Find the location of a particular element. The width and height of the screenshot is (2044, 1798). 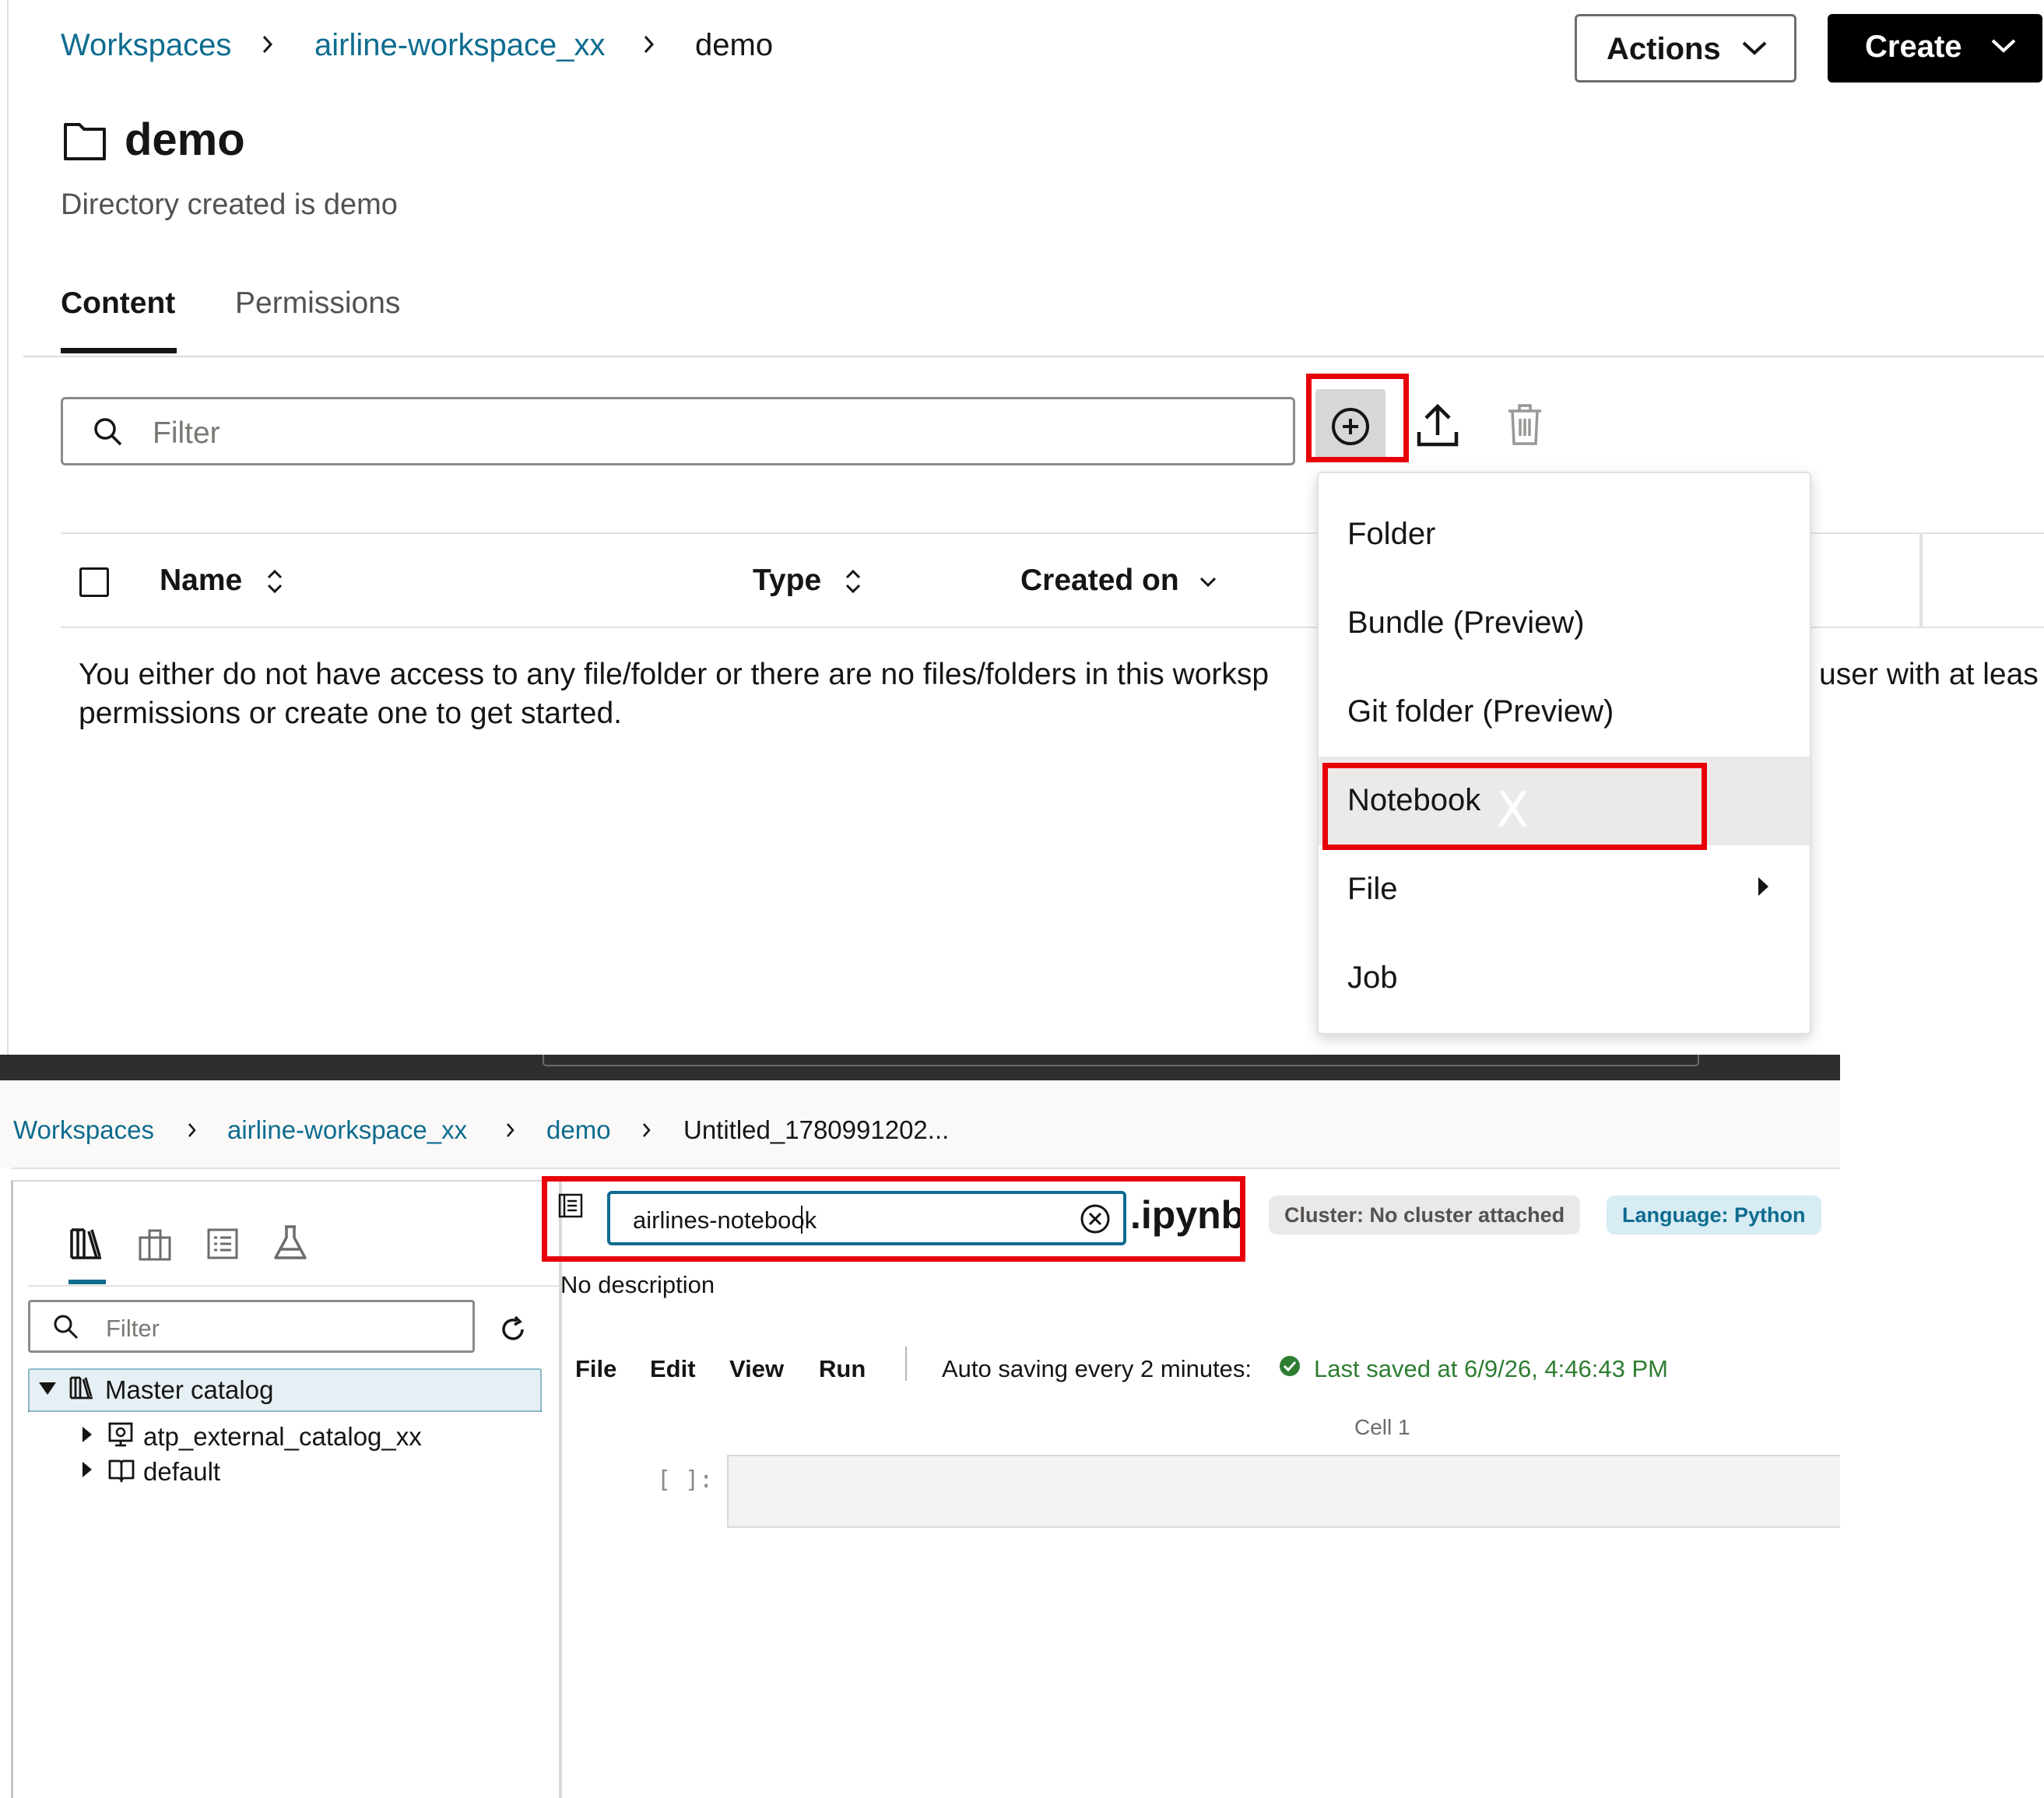

side-tab-active-indicator is located at coordinates (87, 1282).